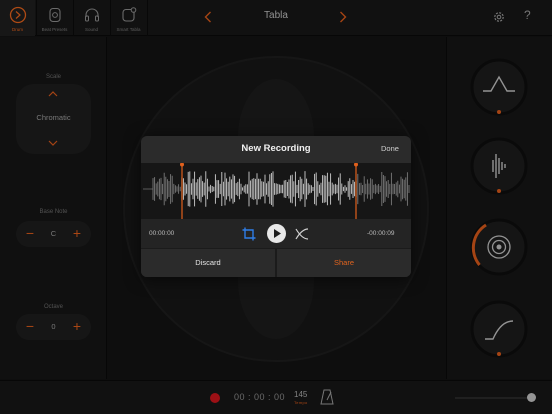  Describe the element at coordinates (390, 148) in the screenshot. I see `done-button: Done` at that location.